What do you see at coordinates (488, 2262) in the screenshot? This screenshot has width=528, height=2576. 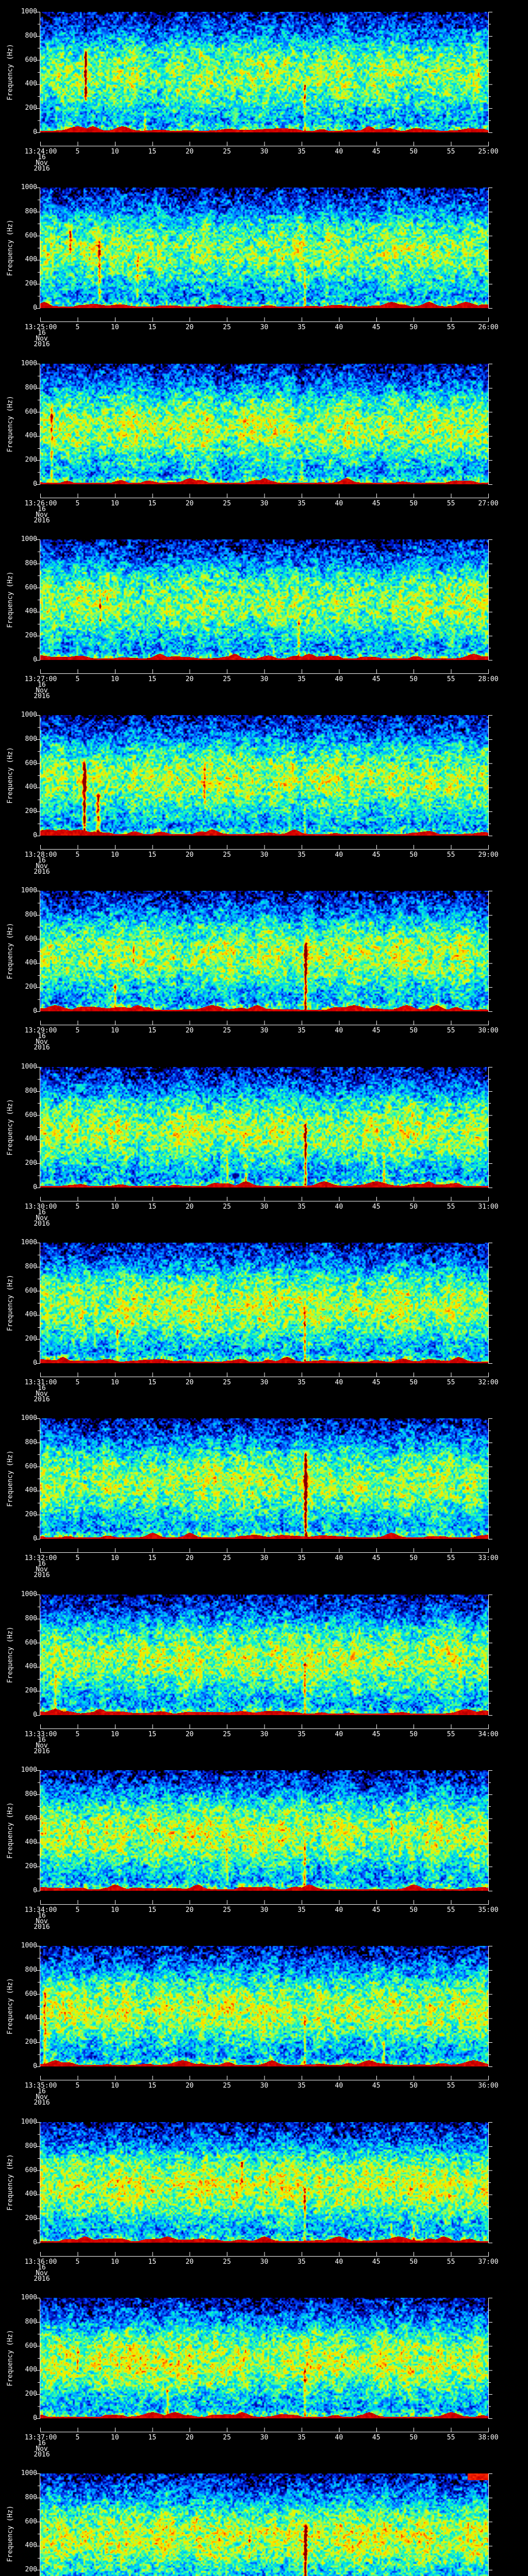 I see `end-time-label: 37:00` at bounding box center [488, 2262].